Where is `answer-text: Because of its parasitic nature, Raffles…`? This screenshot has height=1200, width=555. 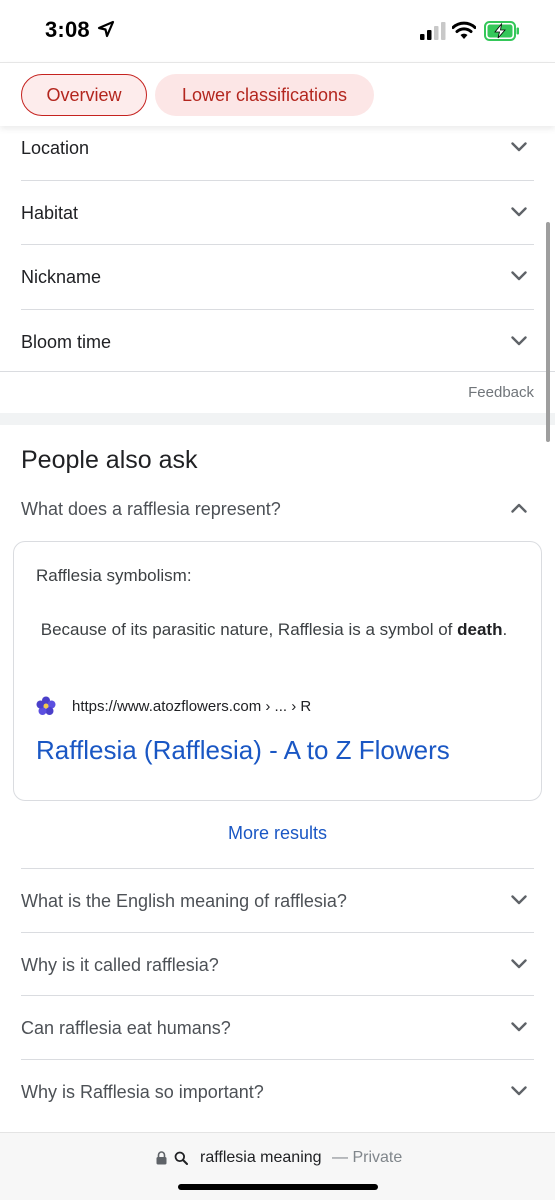
answer-text: Because of its parasitic nature, Raffles… is located at coordinates (276, 630).